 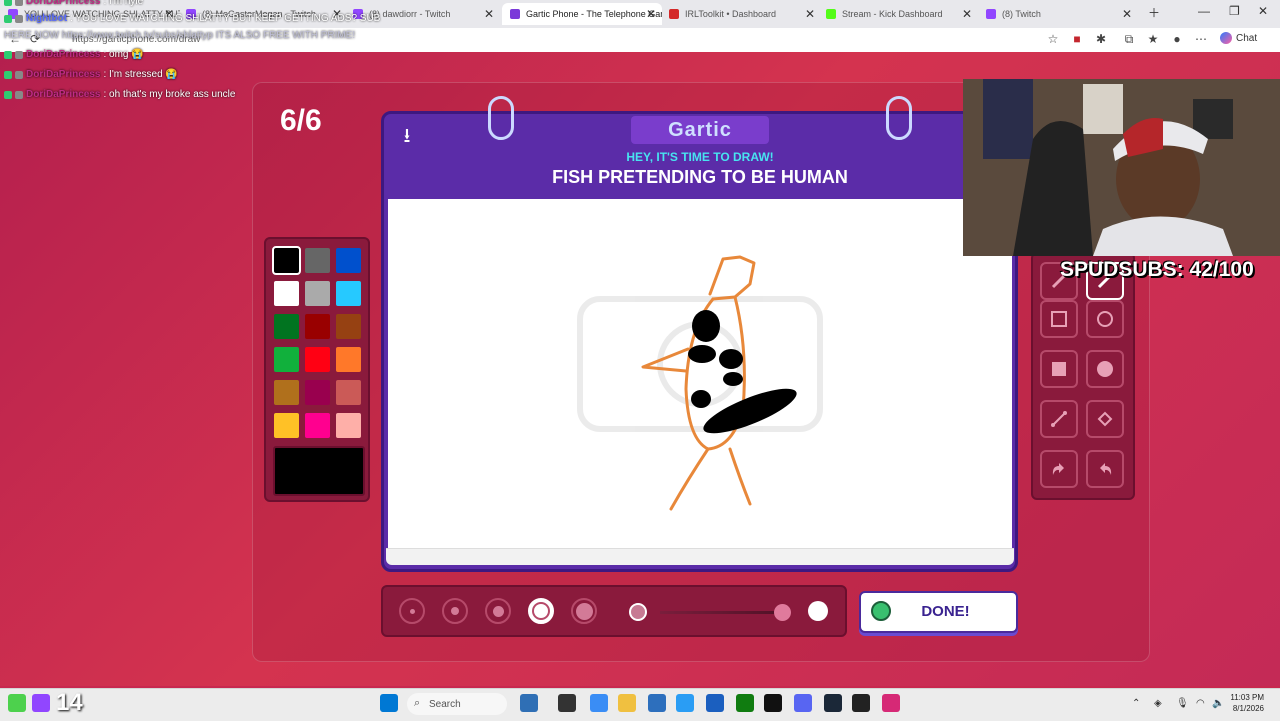 What do you see at coordinates (861, 703) in the screenshot?
I see `obs-icon` at bounding box center [861, 703].